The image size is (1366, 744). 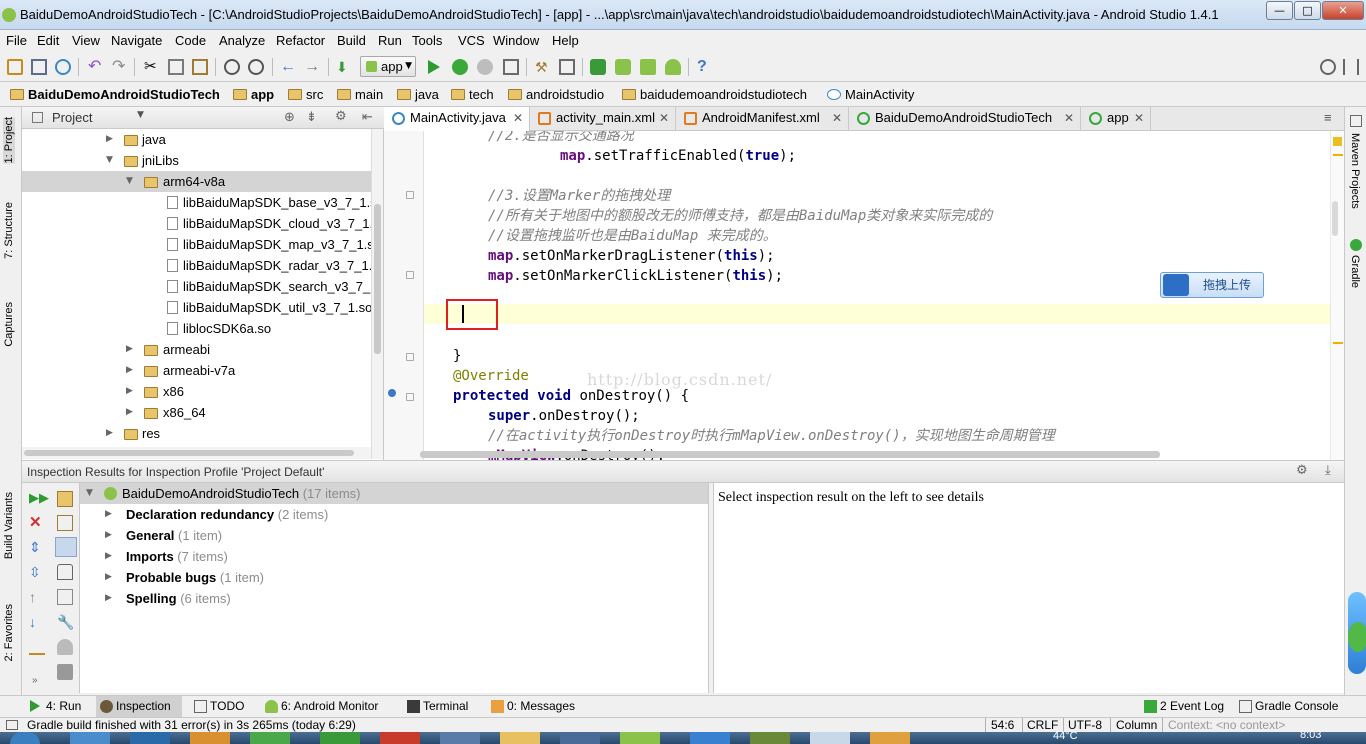 What do you see at coordinates (86, 40) in the screenshot?
I see `menu-view: View` at bounding box center [86, 40].